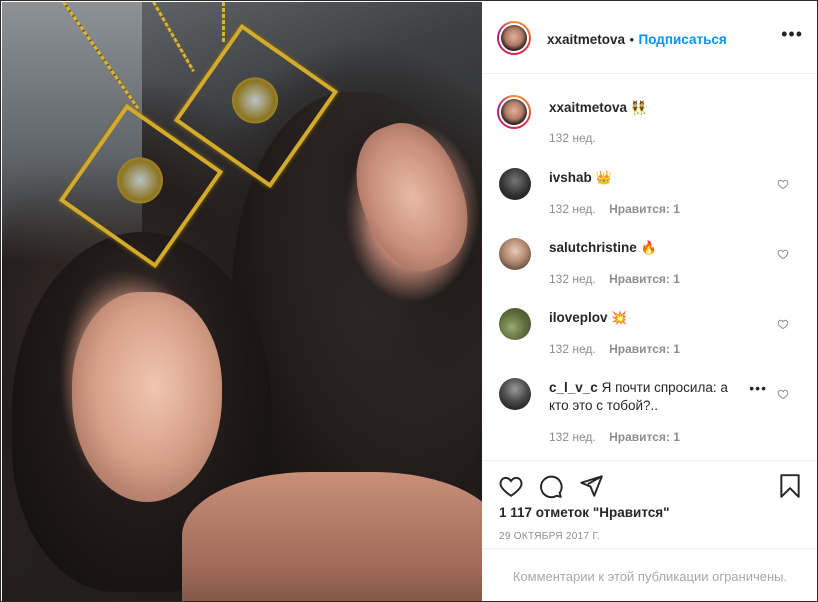  I want to click on comment-emoji: 💥, so click(619, 317).